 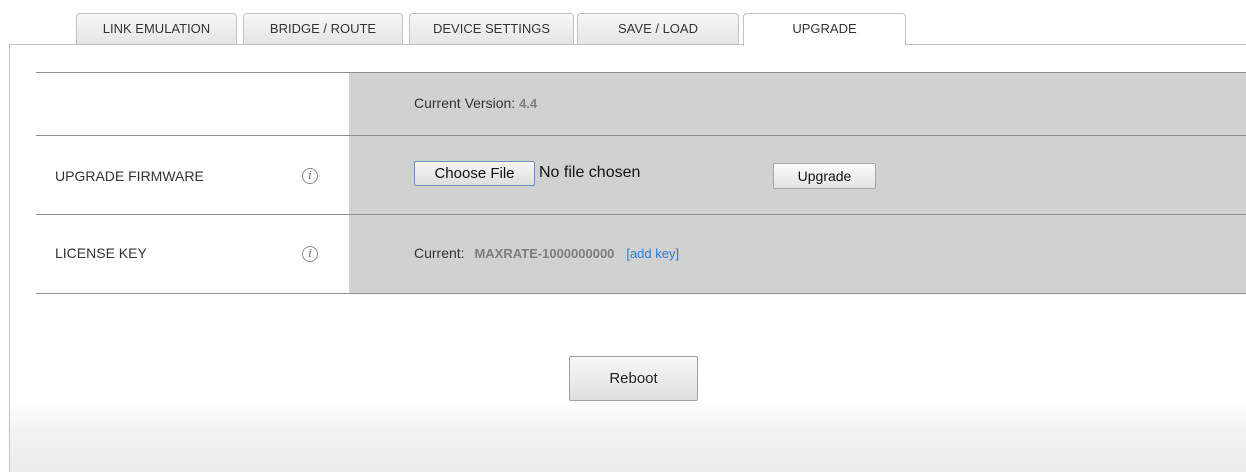 I want to click on license-current: Current: MAXRATE-1000000000 [add key], so click(x=546, y=253).